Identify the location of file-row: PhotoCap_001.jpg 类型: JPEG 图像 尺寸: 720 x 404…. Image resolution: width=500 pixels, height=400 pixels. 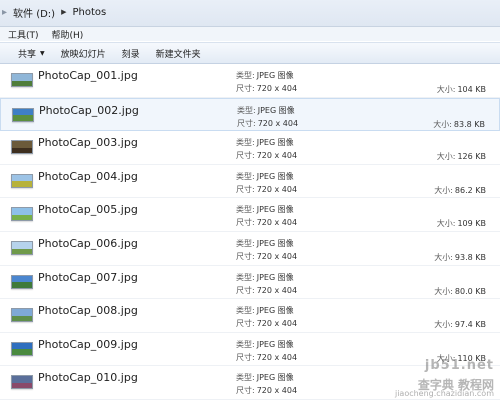
(250, 81).